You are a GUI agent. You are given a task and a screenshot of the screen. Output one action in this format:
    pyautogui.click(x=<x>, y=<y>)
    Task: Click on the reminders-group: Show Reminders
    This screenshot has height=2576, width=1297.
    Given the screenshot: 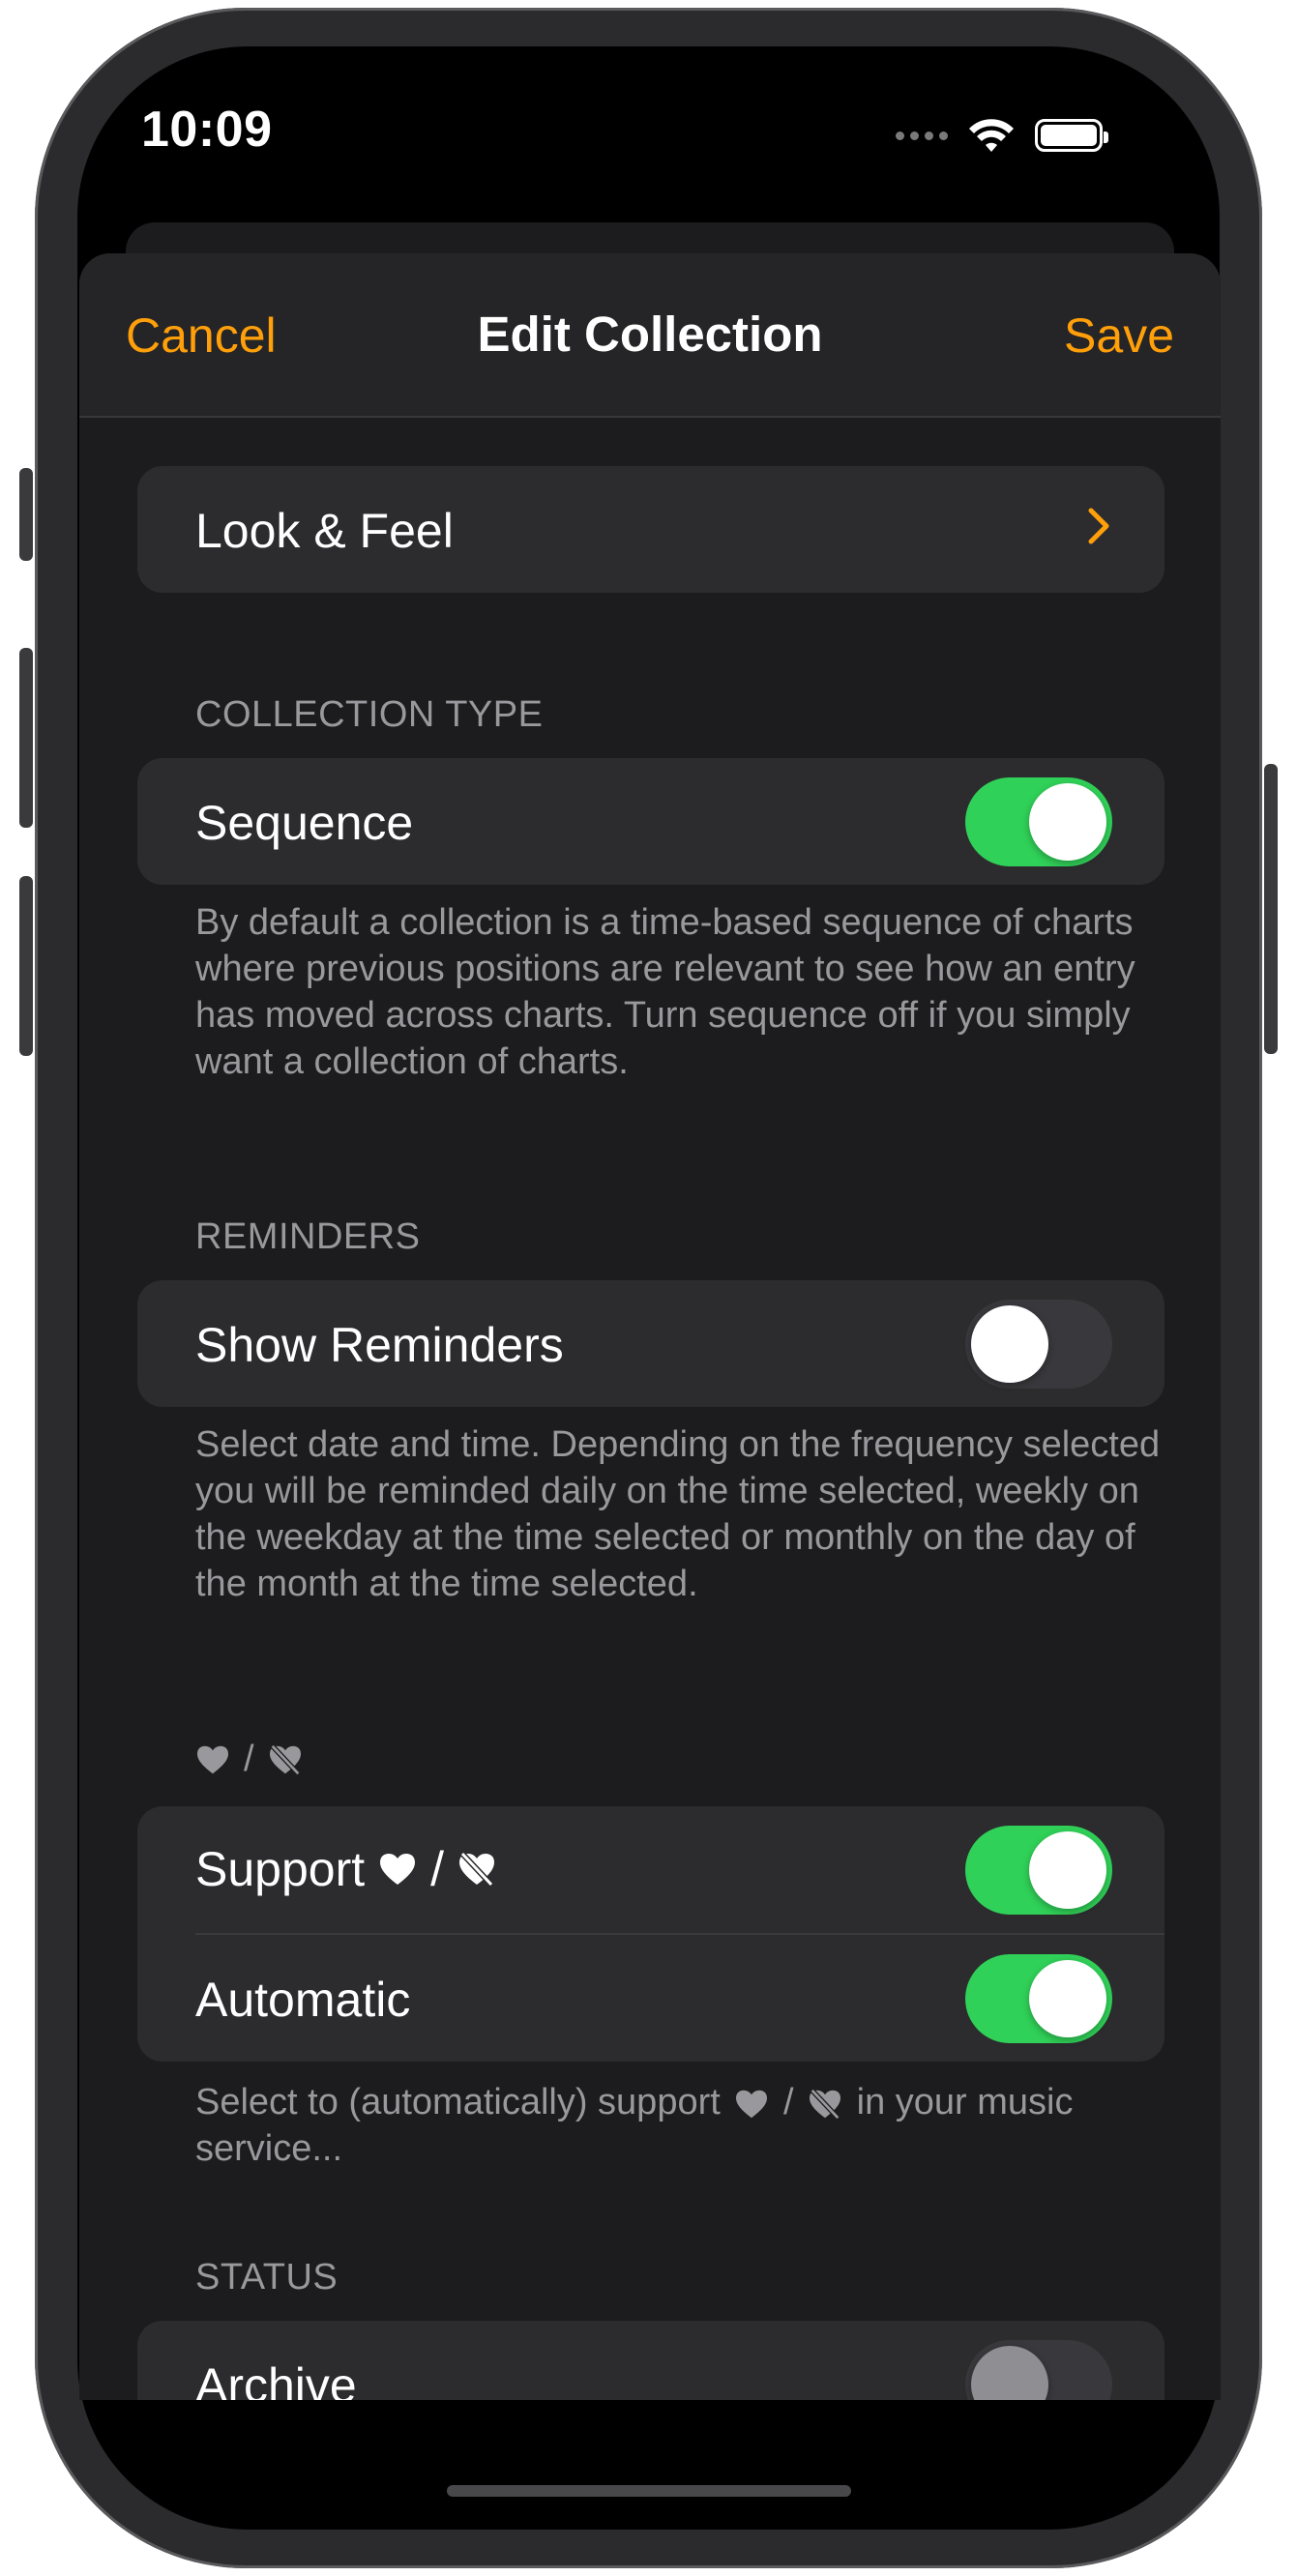 What is the action you would take?
    pyautogui.click(x=650, y=1343)
    